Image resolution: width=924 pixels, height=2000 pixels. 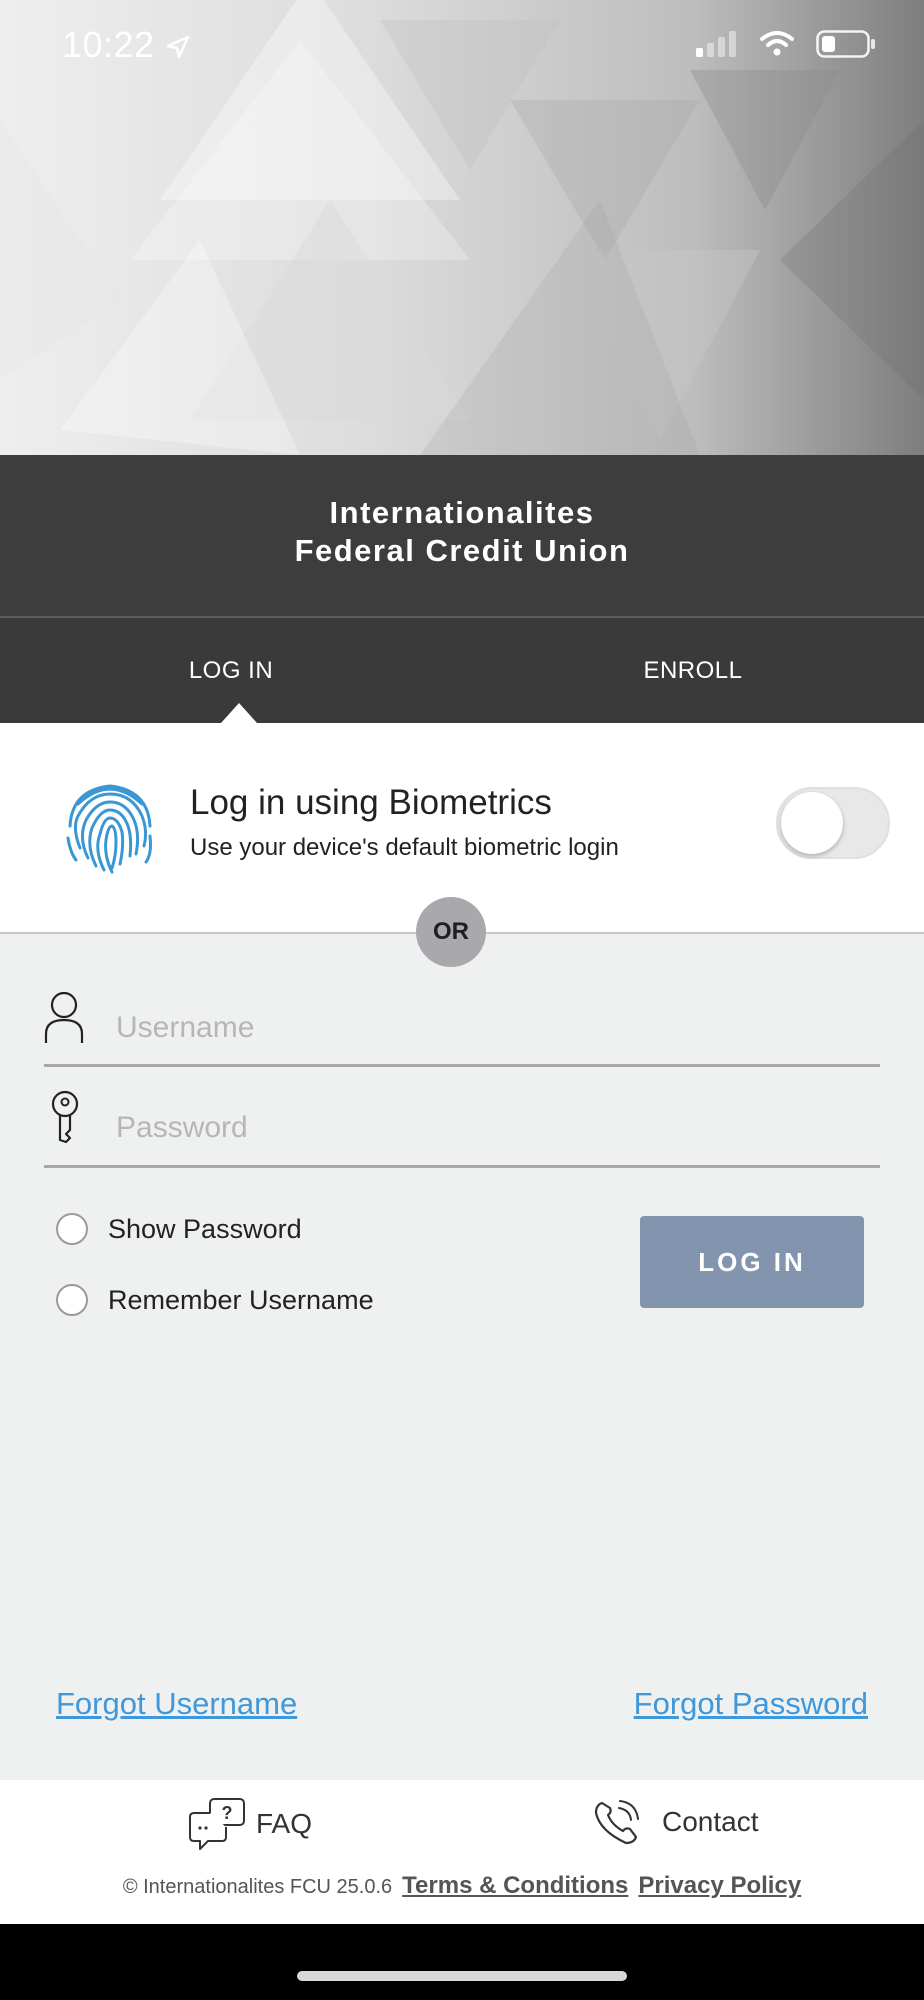 What do you see at coordinates (64, 1017) in the screenshot?
I see `user-icon` at bounding box center [64, 1017].